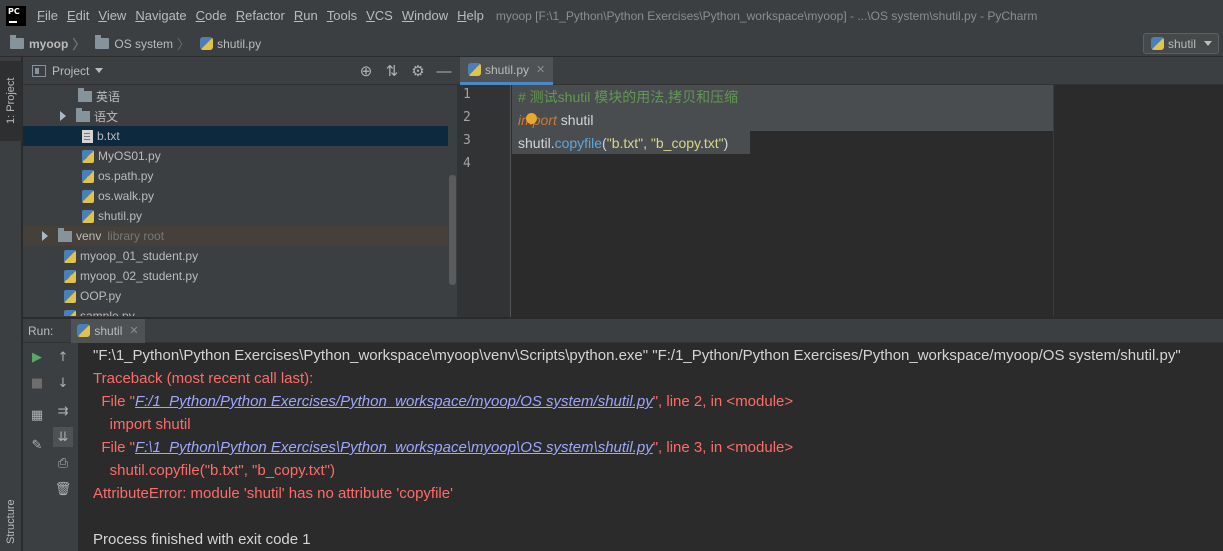 The width and height of the screenshot is (1223, 551). Describe the element at coordinates (235, 136) in the screenshot. I see `tree-item: b.txt` at that location.